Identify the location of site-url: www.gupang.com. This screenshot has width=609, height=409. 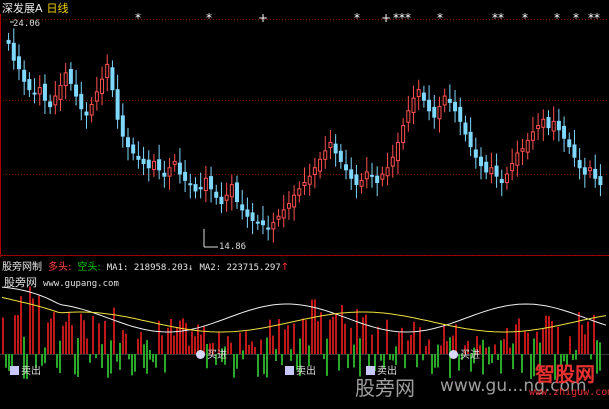
(81, 284).